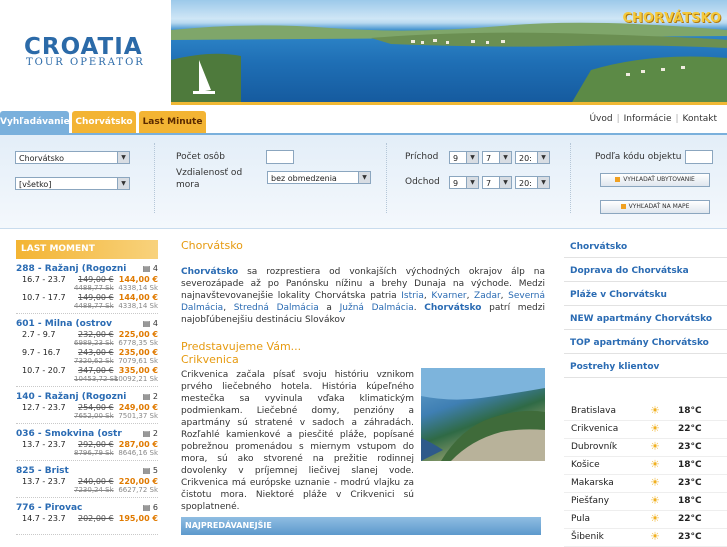 The width and height of the screenshot is (727, 547). Describe the element at coordinates (96, 407) in the screenshot. I see `deal-old-price: 254,00 €` at that location.